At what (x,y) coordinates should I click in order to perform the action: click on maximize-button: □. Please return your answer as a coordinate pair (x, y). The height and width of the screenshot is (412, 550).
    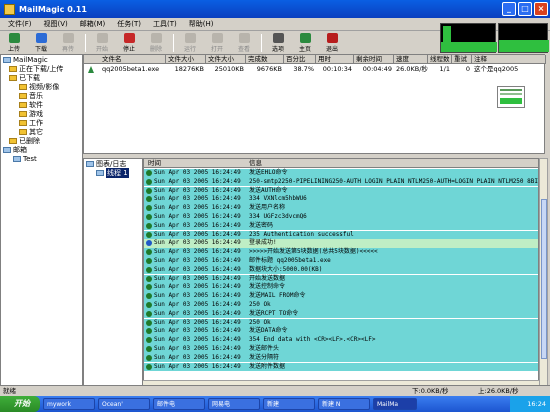
    Looking at the image, I should click on (525, 9).